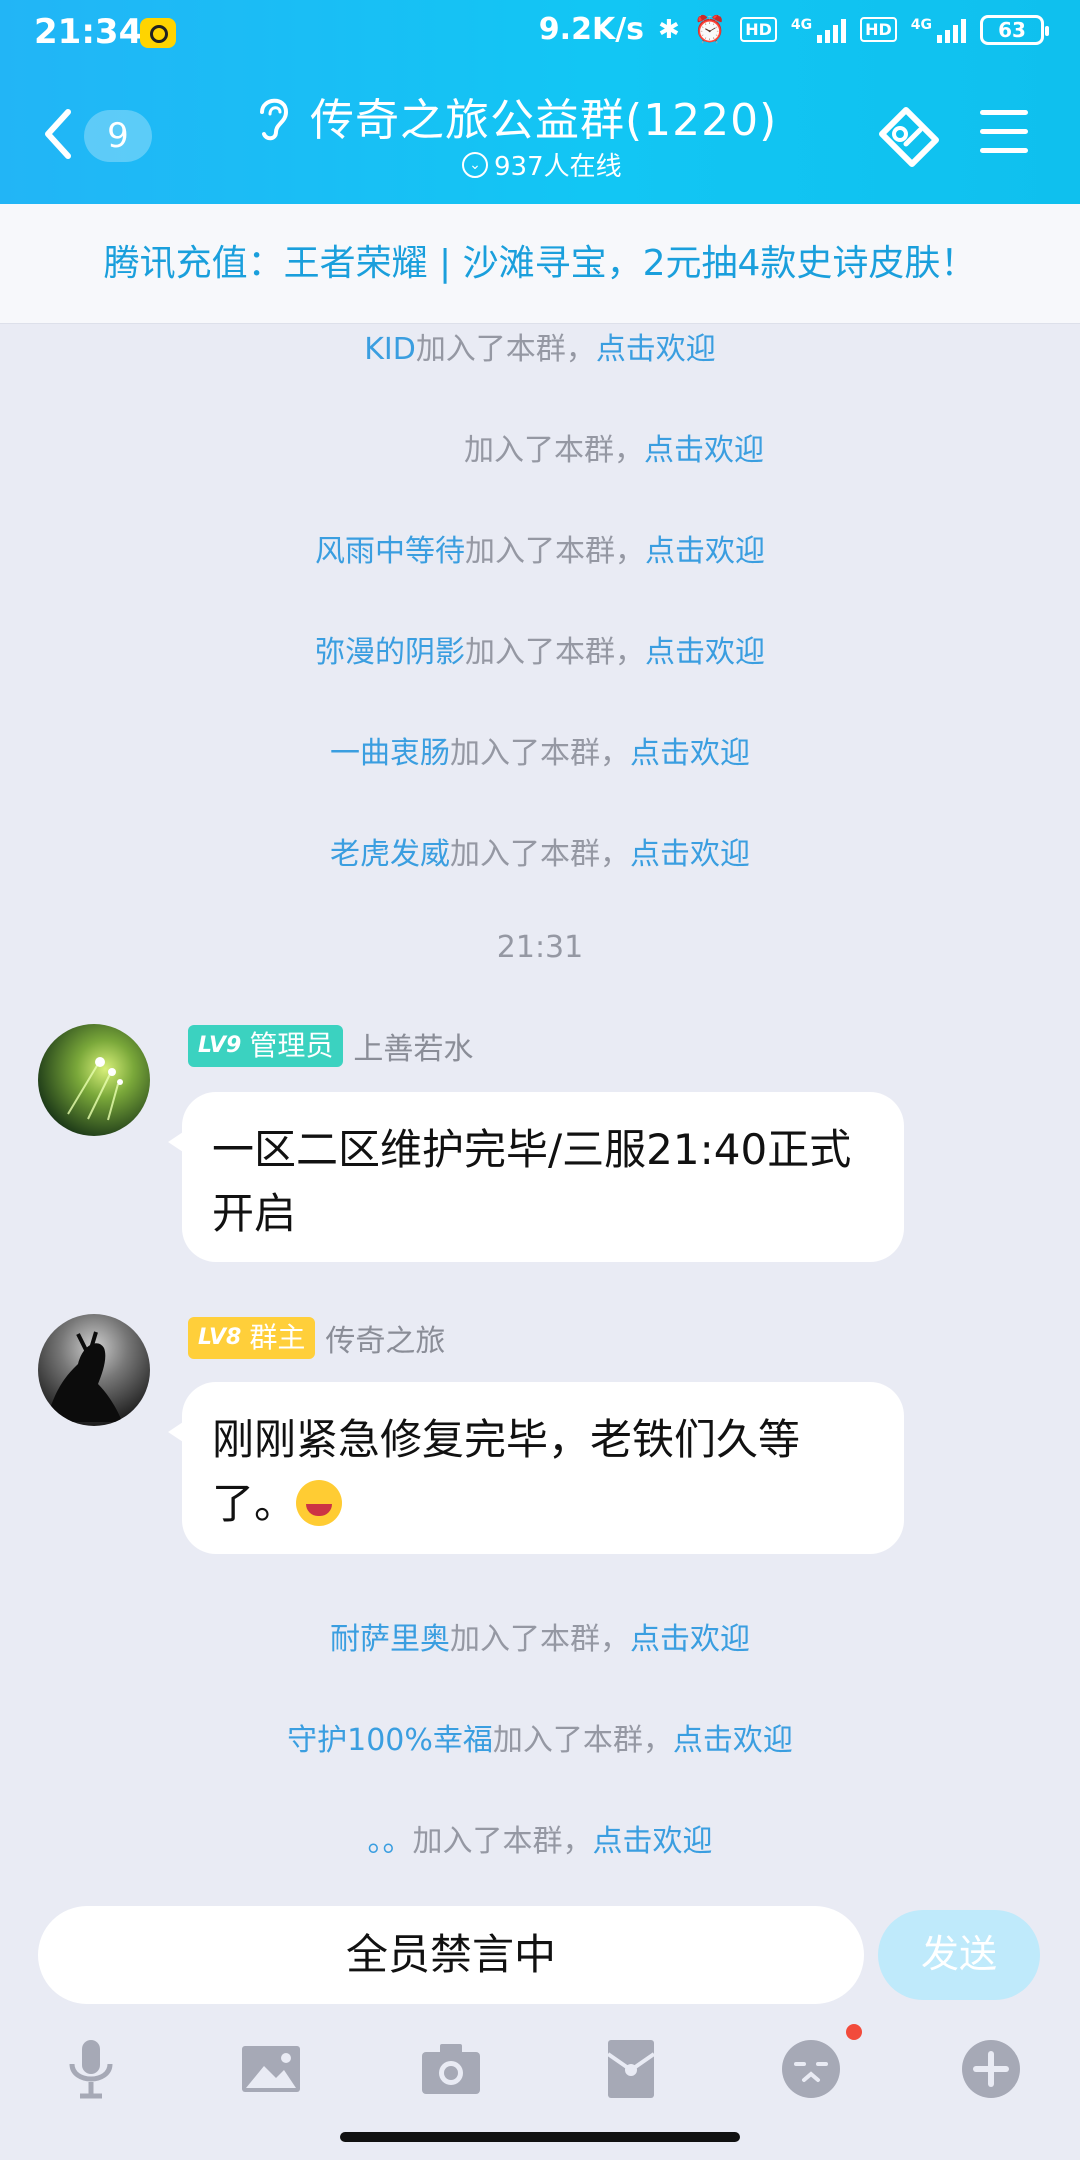 The image size is (1080, 2160). What do you see at coordinates (390, 753) in the screenshot?
I see `member-name: 一曲衷肠` at bounding box center [390, 753].